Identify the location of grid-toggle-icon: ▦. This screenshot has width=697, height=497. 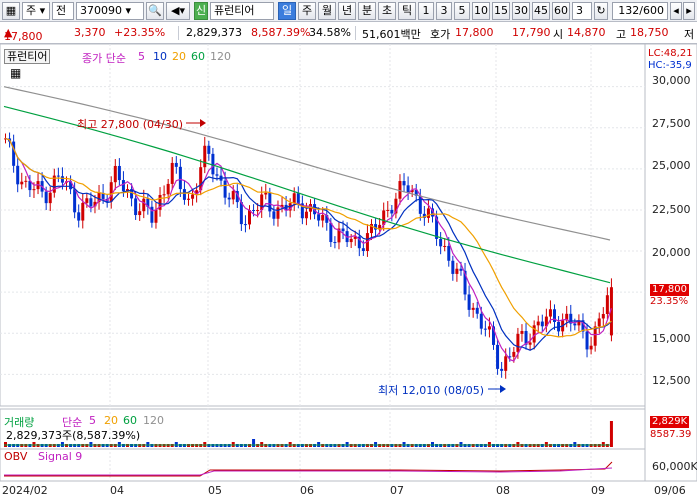
(15, 73).